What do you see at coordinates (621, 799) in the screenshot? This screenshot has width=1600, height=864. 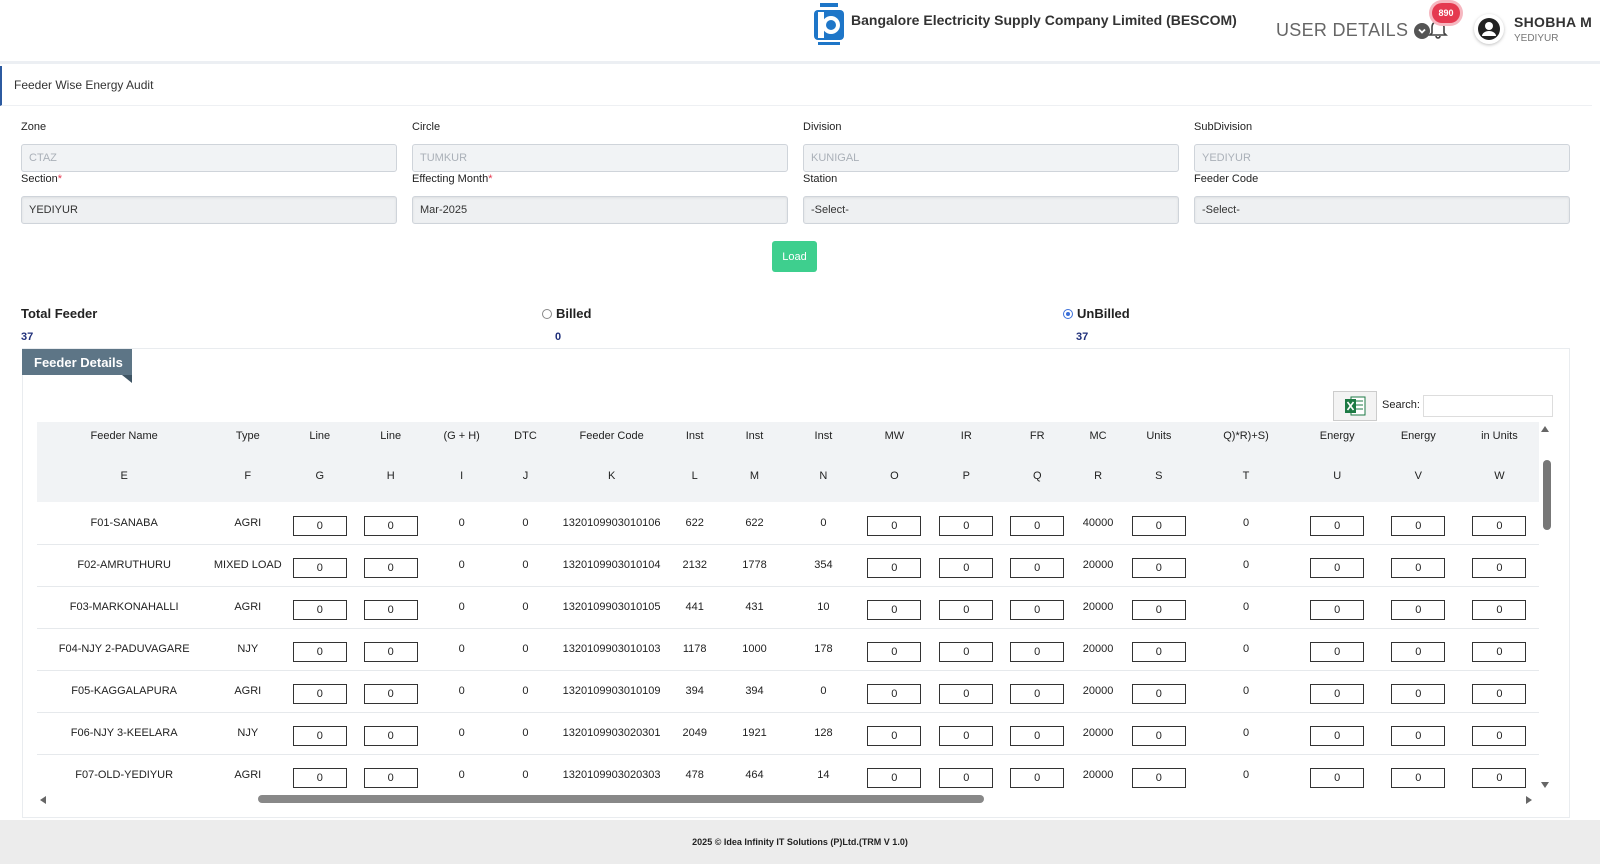 I see `horizontal-scrollbar-thumb` at bounding box center [621, 799].